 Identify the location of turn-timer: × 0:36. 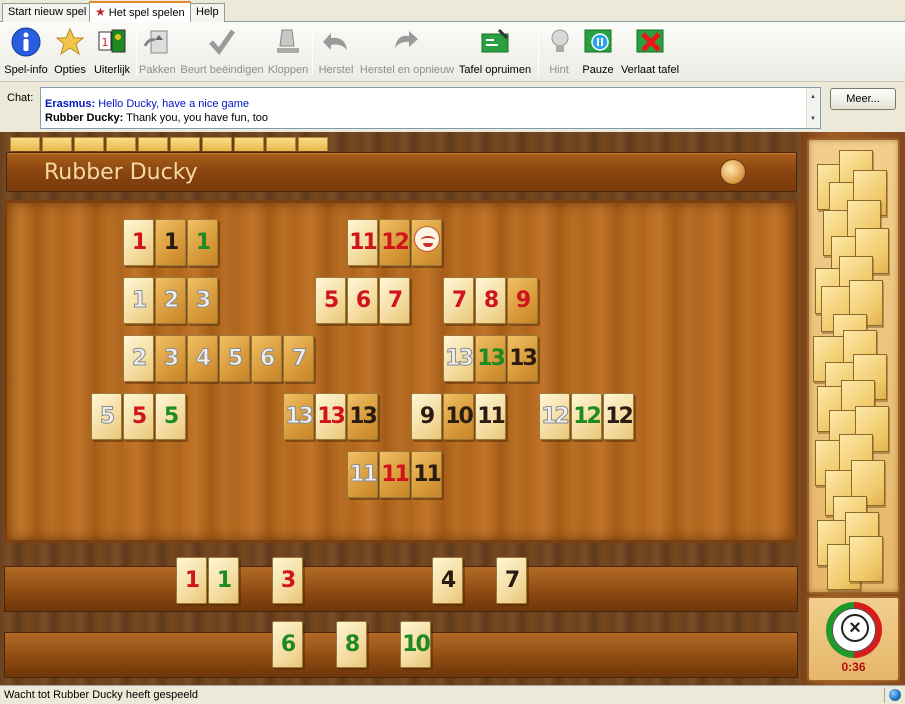
(853, 639).